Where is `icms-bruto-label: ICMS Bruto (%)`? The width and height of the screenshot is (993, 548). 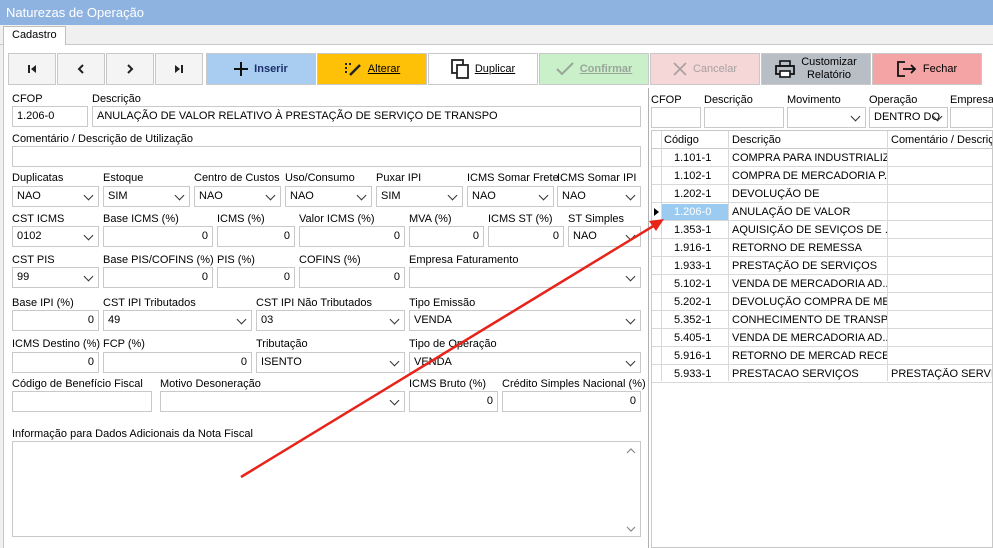
icms-bruto-label: ICMS Bruto (%) is located at coordinates (448, 384).